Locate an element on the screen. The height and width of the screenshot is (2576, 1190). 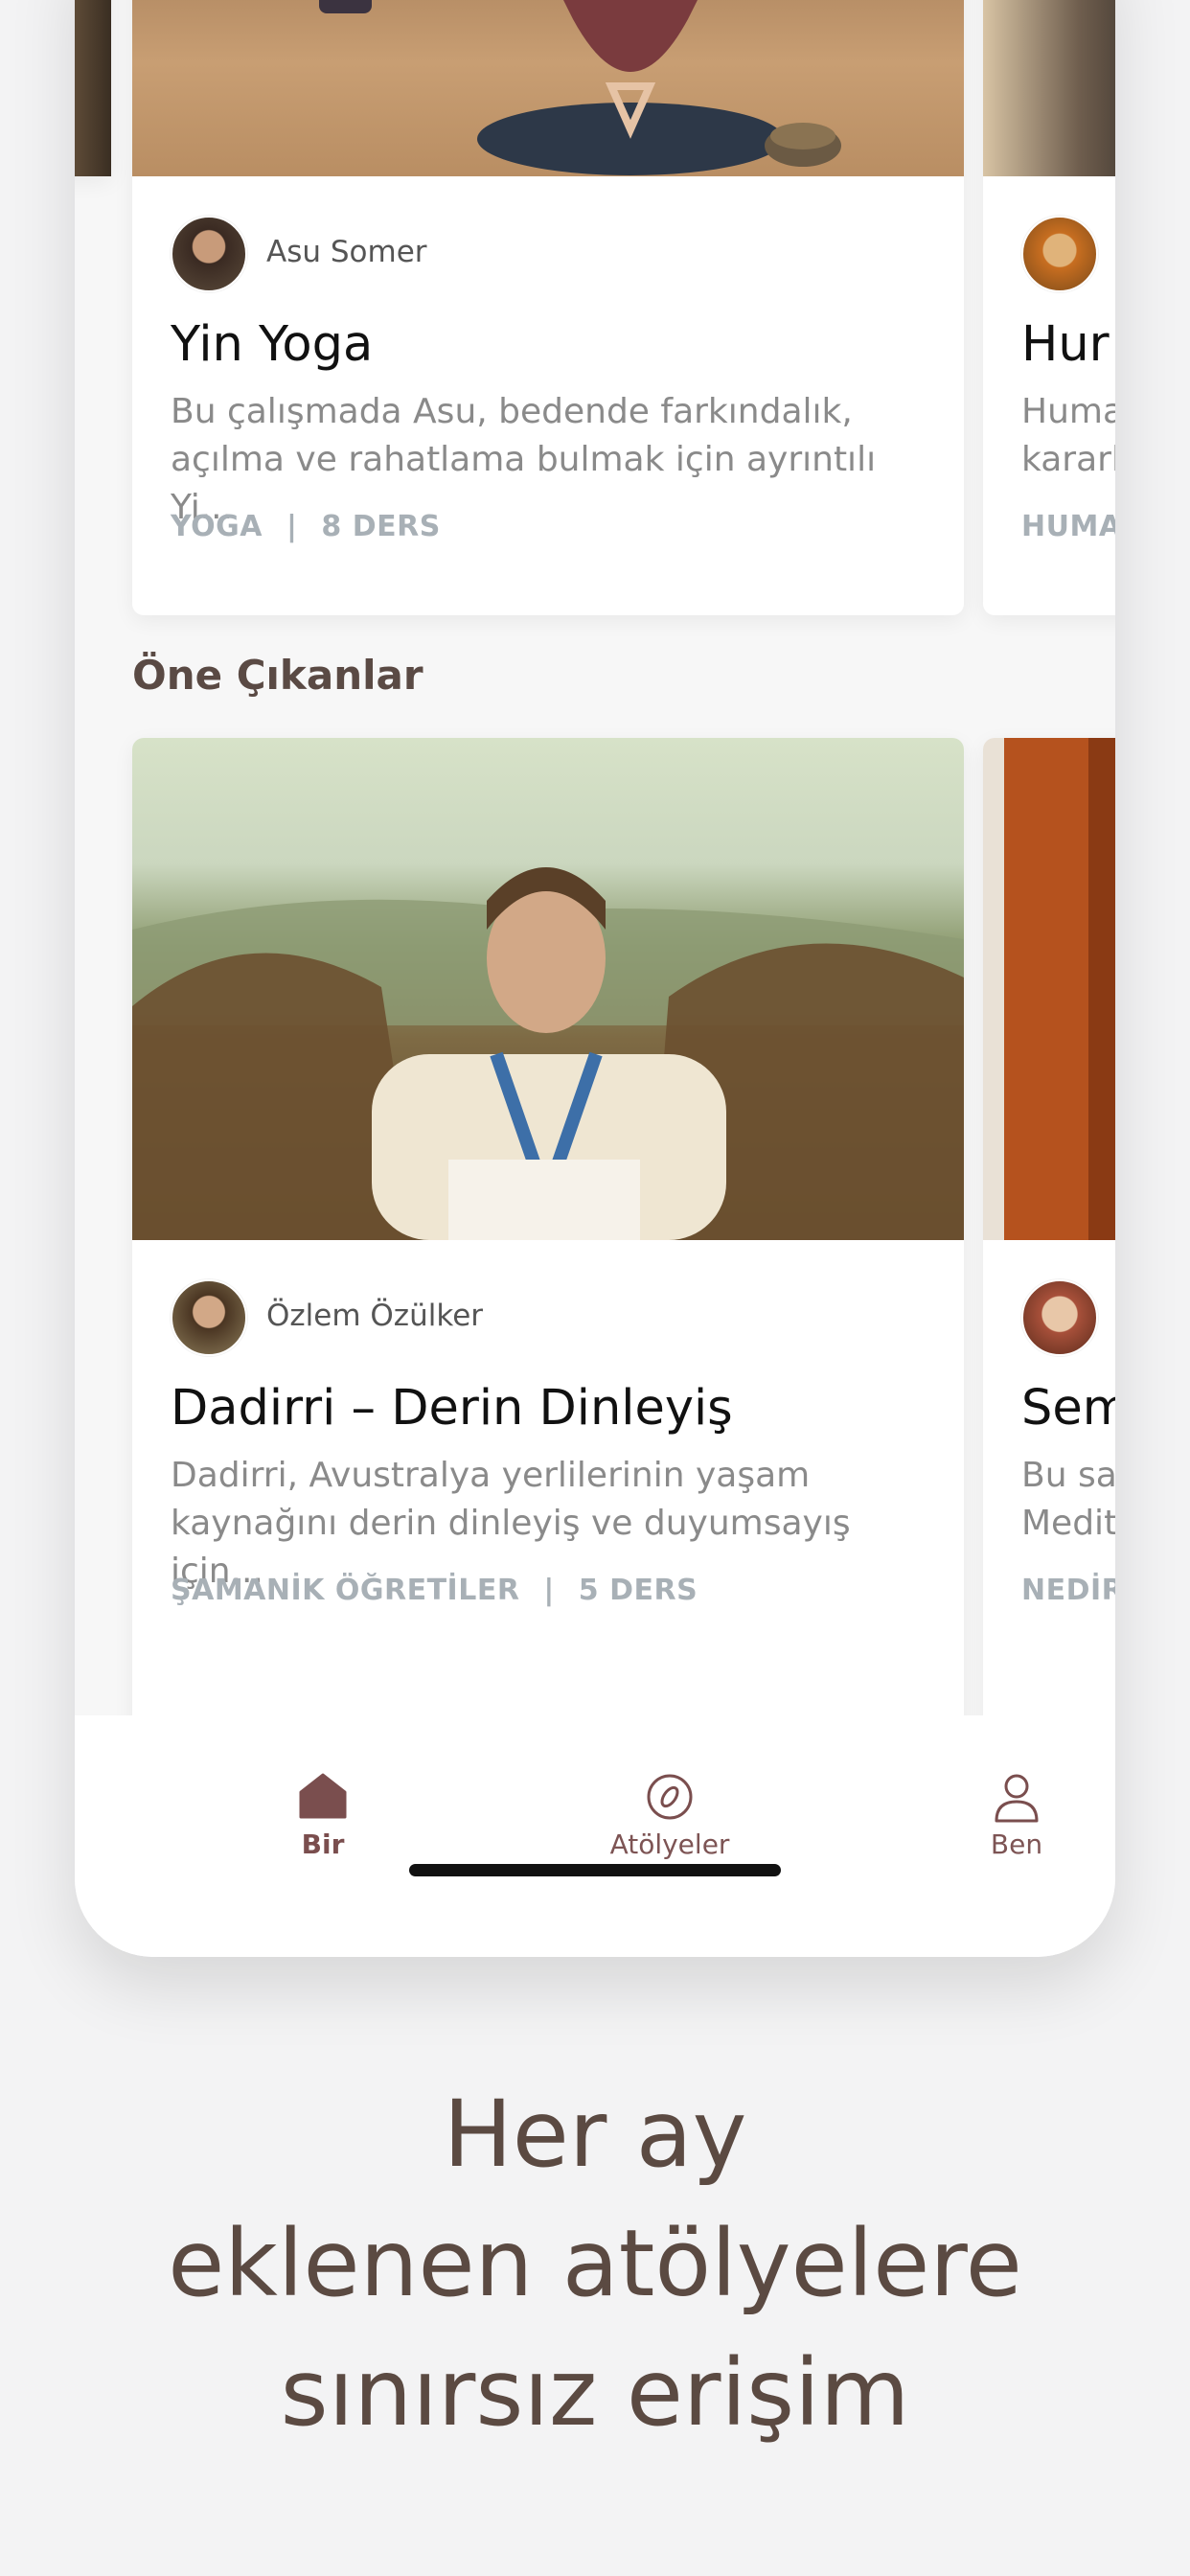
tab-label: Ben is located at coordinates (1016, 1844).